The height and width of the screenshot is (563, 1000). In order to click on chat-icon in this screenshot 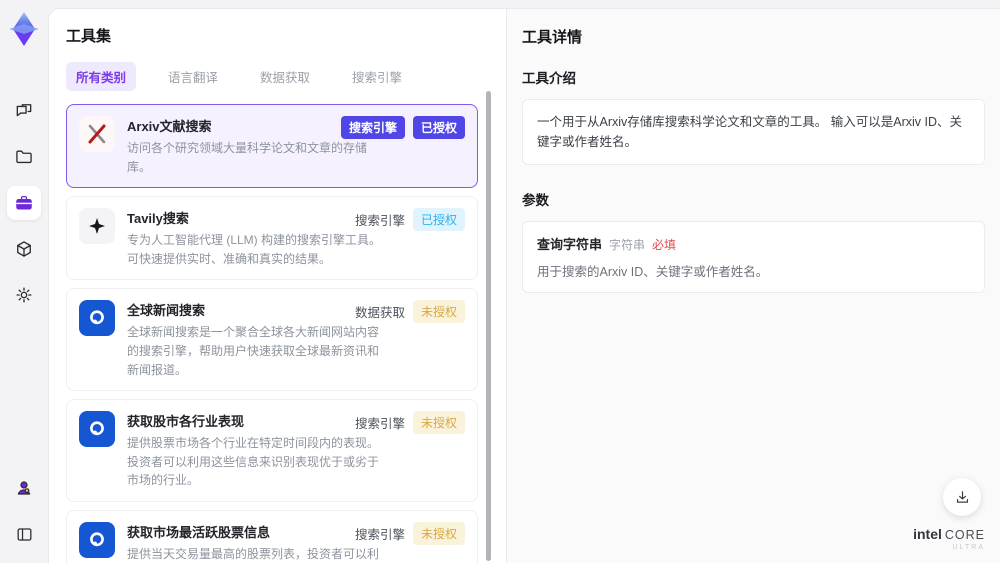, I will do `click(24, 110)`.